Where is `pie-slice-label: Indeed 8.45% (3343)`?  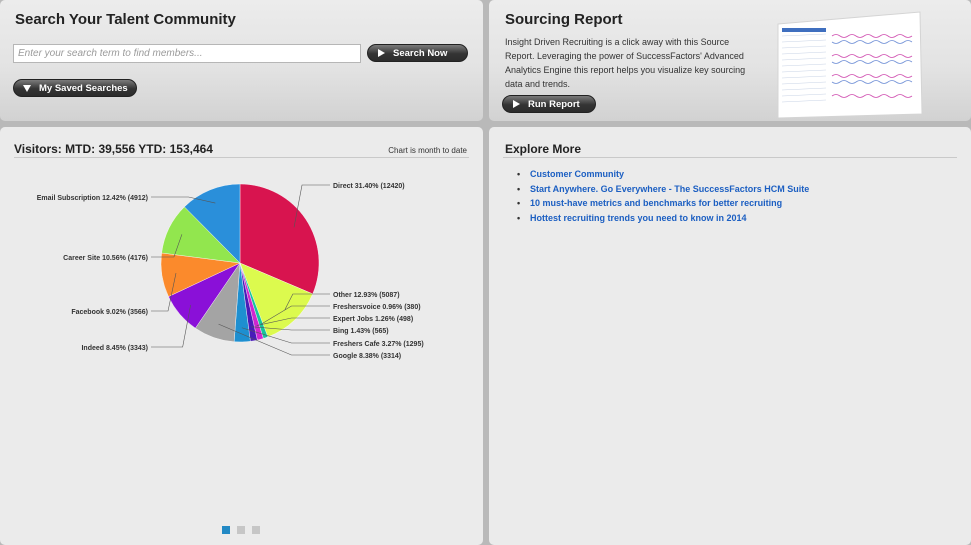
pie-slice-label: Indeed 8.45% (3343) is located at coordinates (114, 348).